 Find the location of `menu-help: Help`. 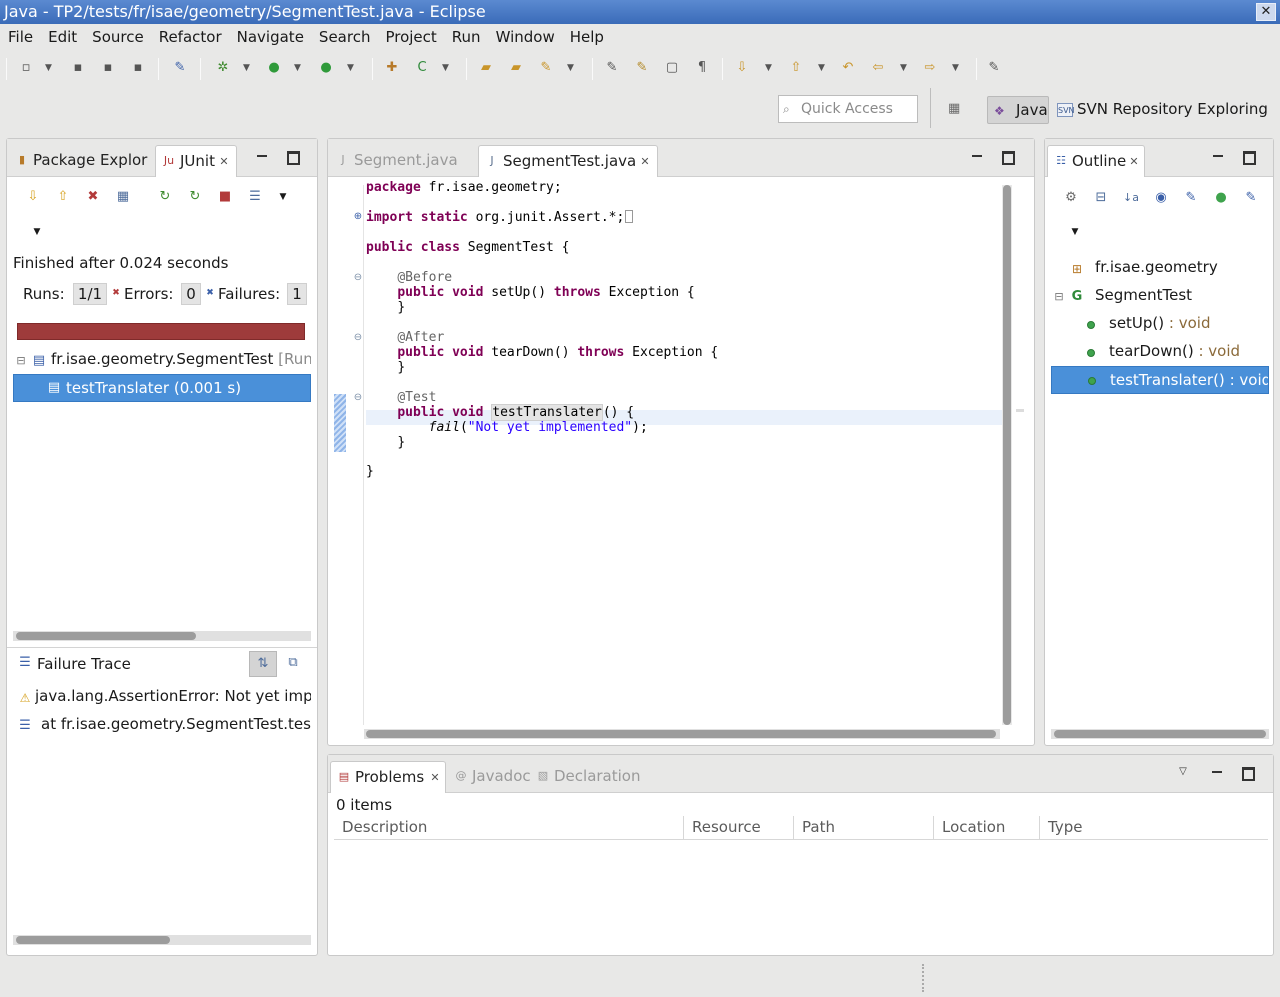

menu-help: Help is located at coordinates (586, 35).